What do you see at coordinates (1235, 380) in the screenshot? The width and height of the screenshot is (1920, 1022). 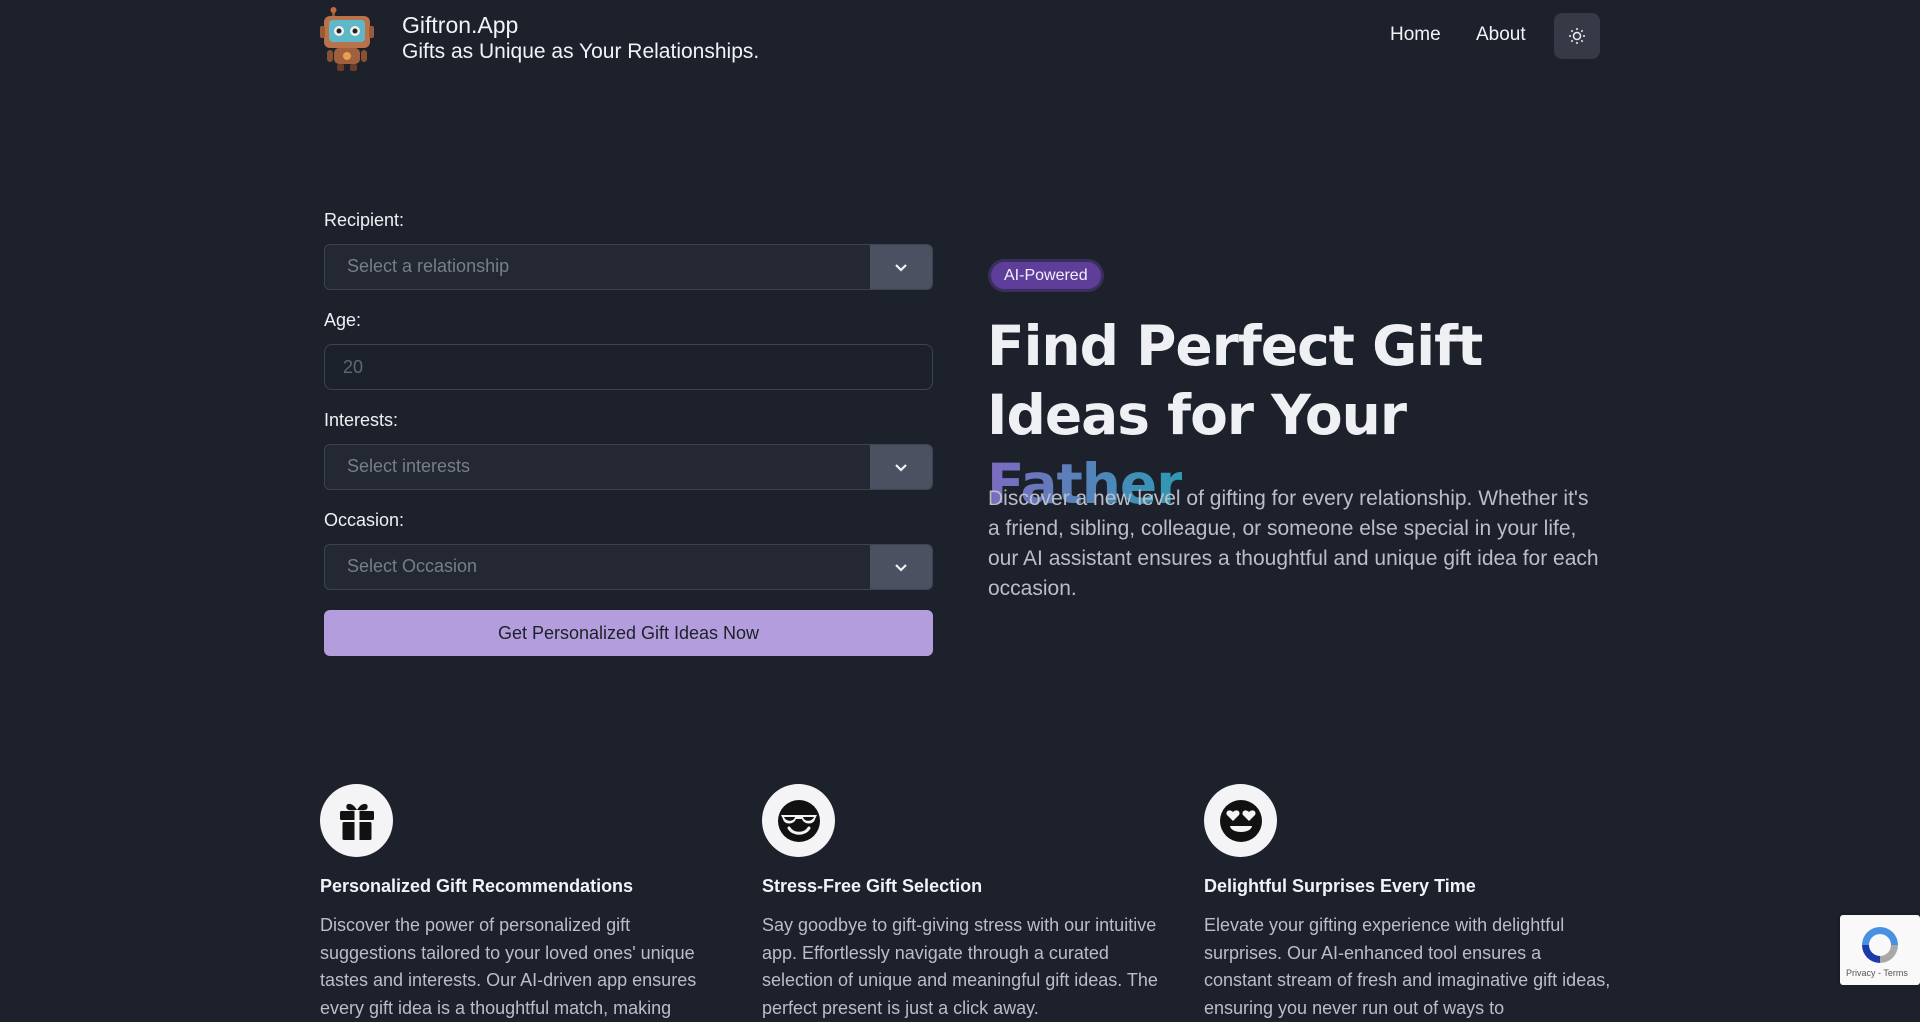 I see `hero-title-prefix: Find Perfect Gift Ideas for Your` at bounding box center [1235, 380].